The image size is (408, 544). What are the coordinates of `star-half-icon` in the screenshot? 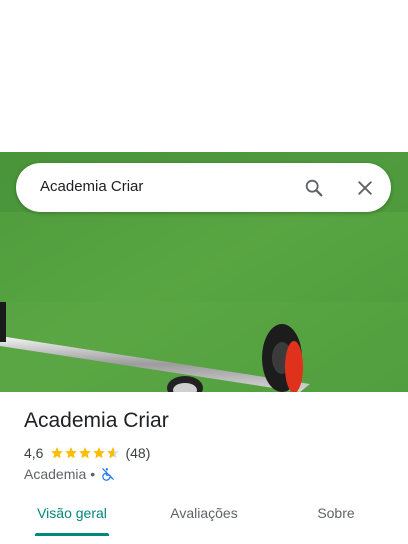 It's located at (113, 453).